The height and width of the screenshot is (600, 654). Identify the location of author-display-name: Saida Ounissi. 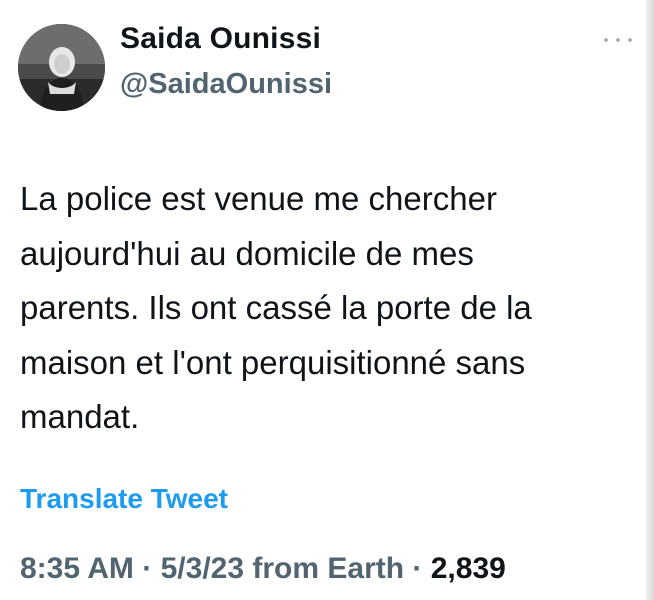
(220, 39).